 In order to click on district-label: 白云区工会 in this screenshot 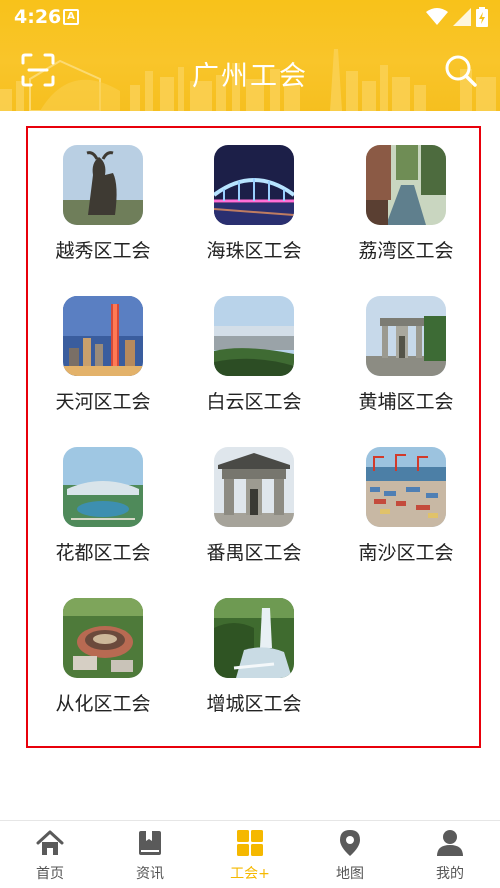, I will do `click(254, 402)`.